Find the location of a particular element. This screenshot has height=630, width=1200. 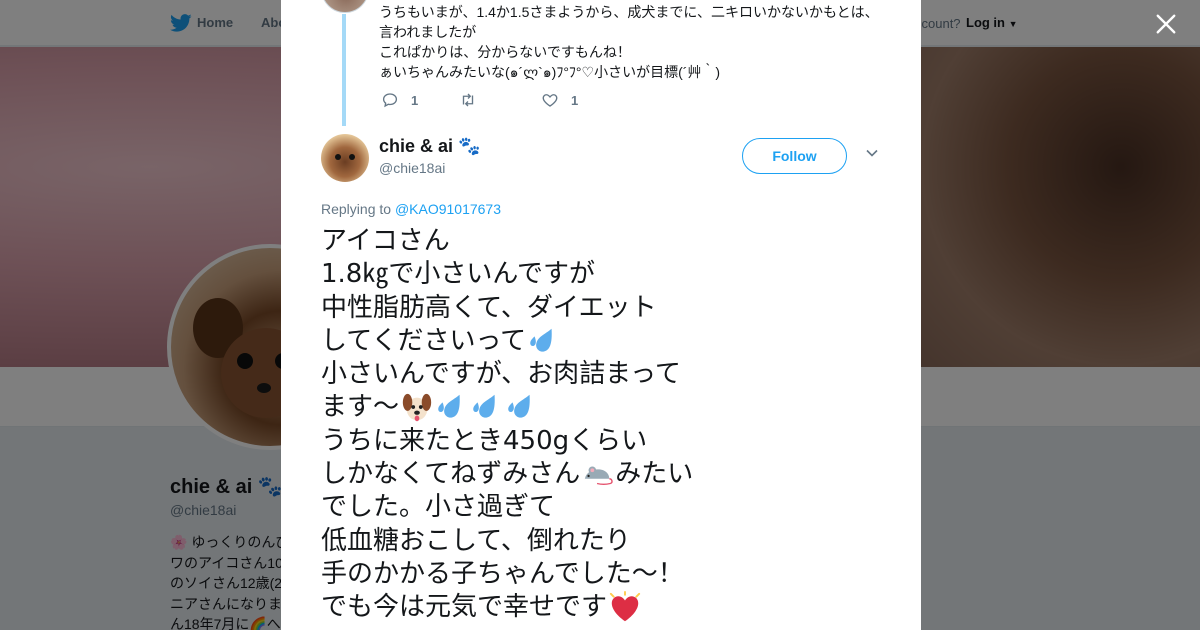

tweet-line-text: でも今は元気で幸せです is located at coordinates (464, 607).